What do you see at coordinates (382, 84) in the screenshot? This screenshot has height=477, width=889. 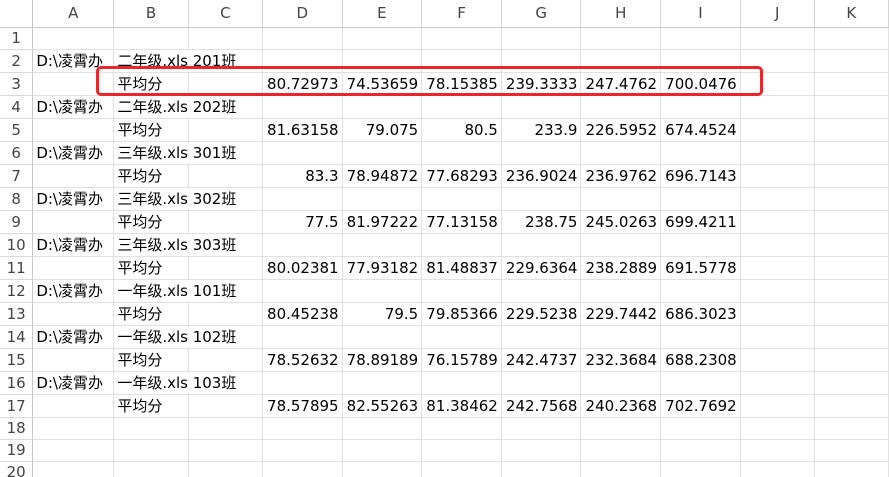 I see `cell-e: 74.53659` at bounding box center [382, 84].